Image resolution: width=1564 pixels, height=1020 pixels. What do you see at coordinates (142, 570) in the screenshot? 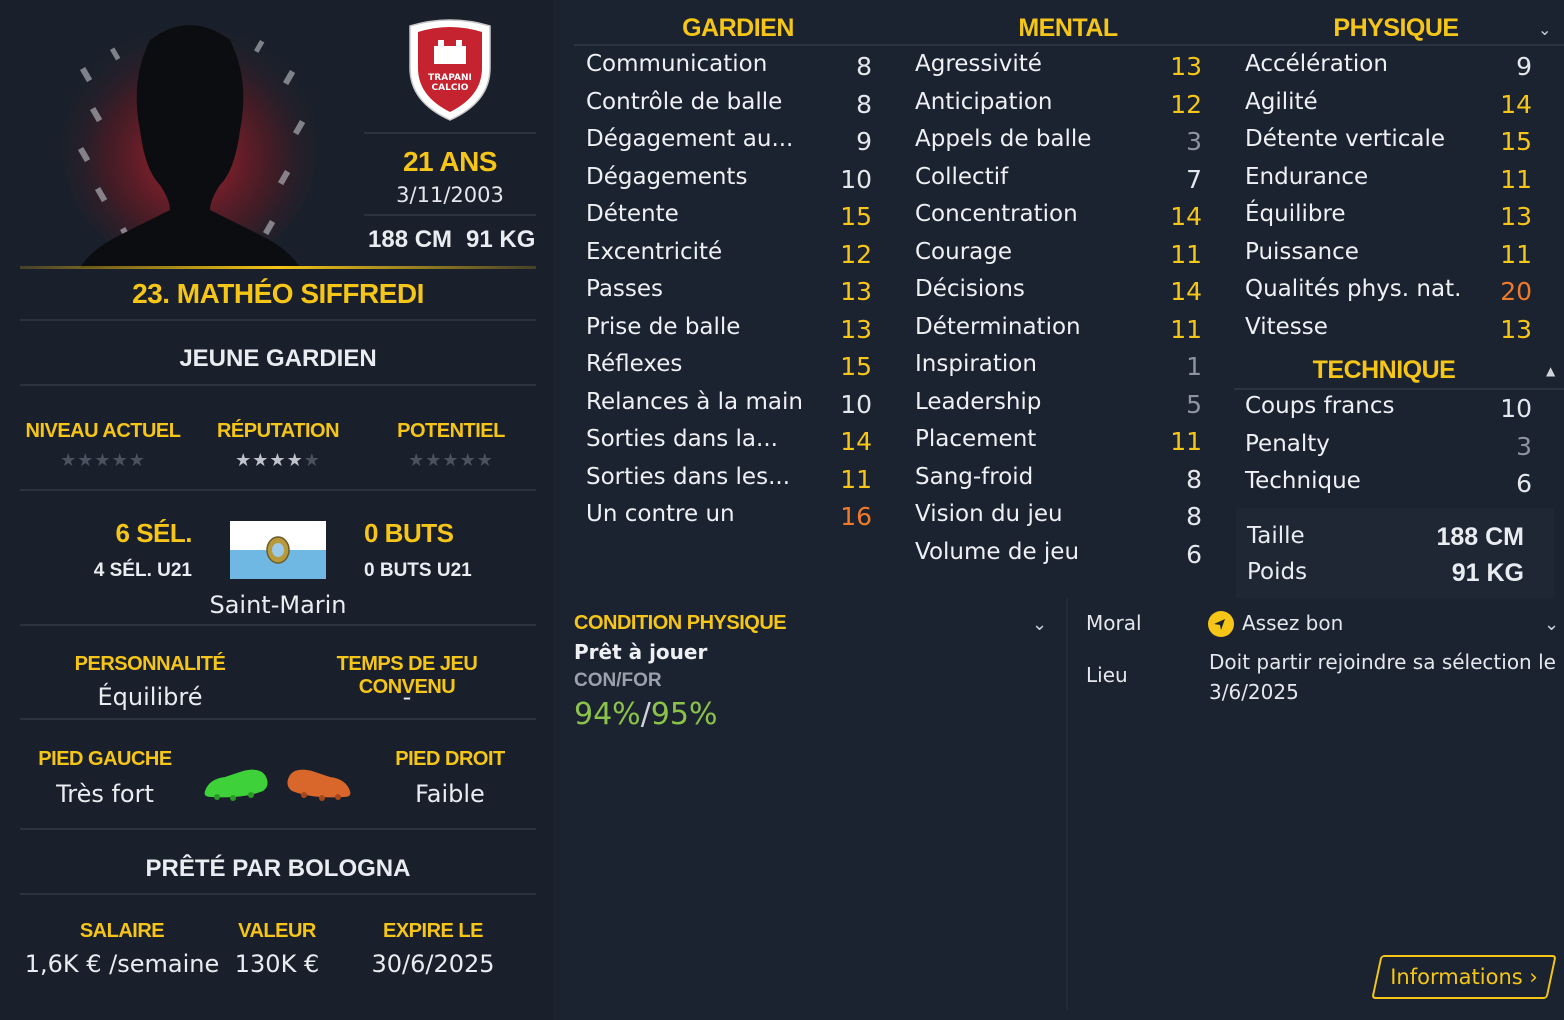
I see `caps-u21: 4 SÉL. U21` at bounding box center [142, 570].